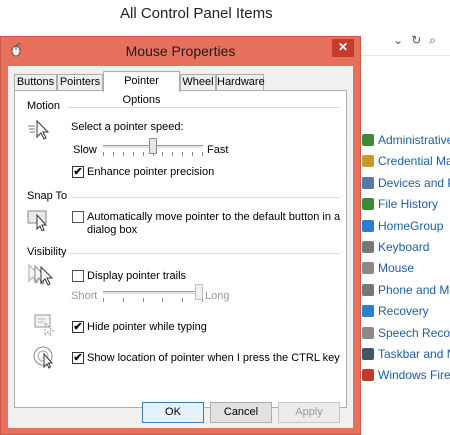 This screenshot has height=435, width=450. Describe the element at coordinates (414, 140) in the screenshot. I see `control-panel-item-label: Administrative T` at that location.